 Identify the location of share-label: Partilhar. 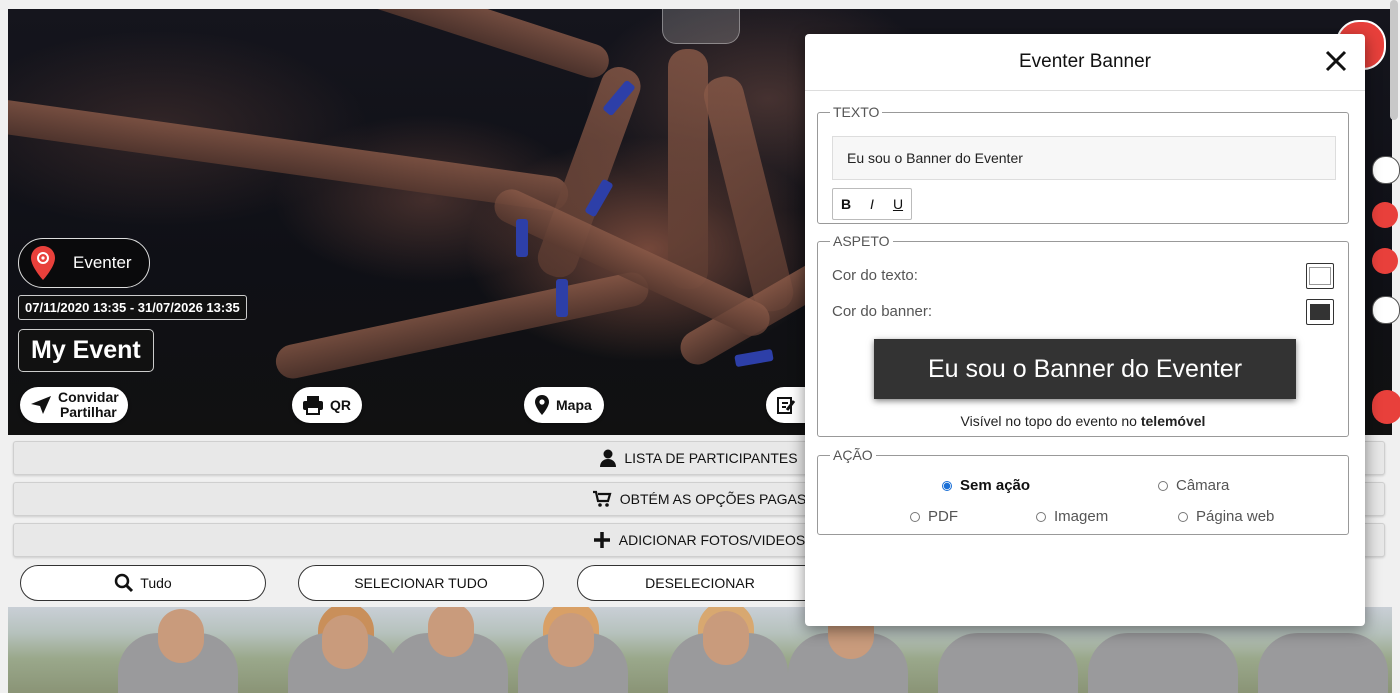
(88, 412).